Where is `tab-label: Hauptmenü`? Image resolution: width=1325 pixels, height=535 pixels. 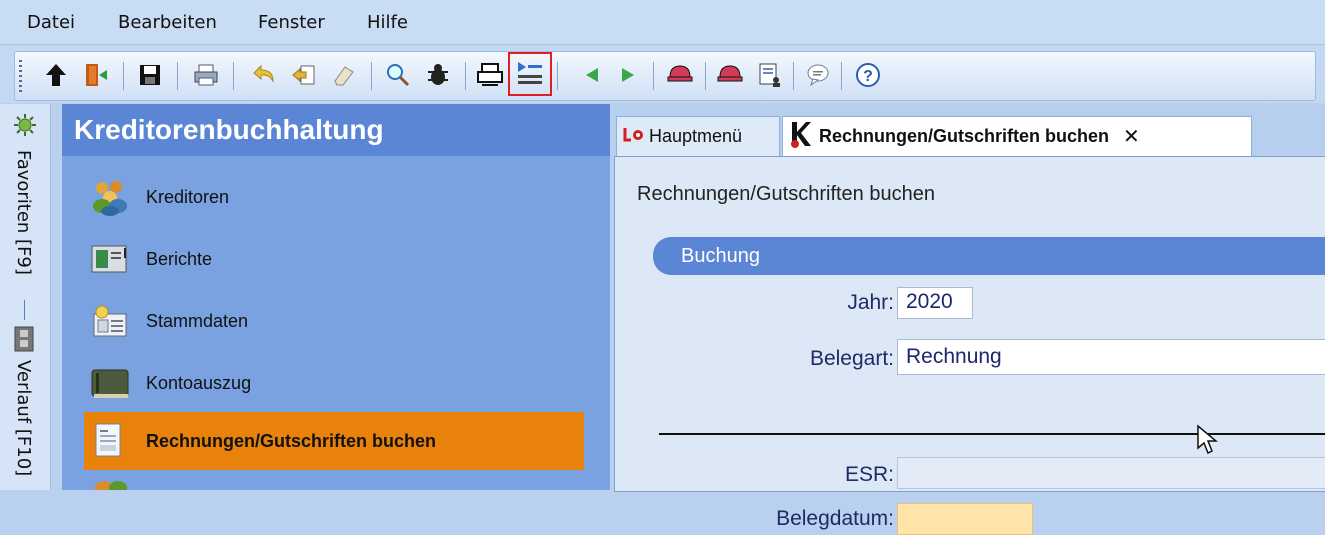 tab-label: Hauptmenü is located at coordinates (696, 136).